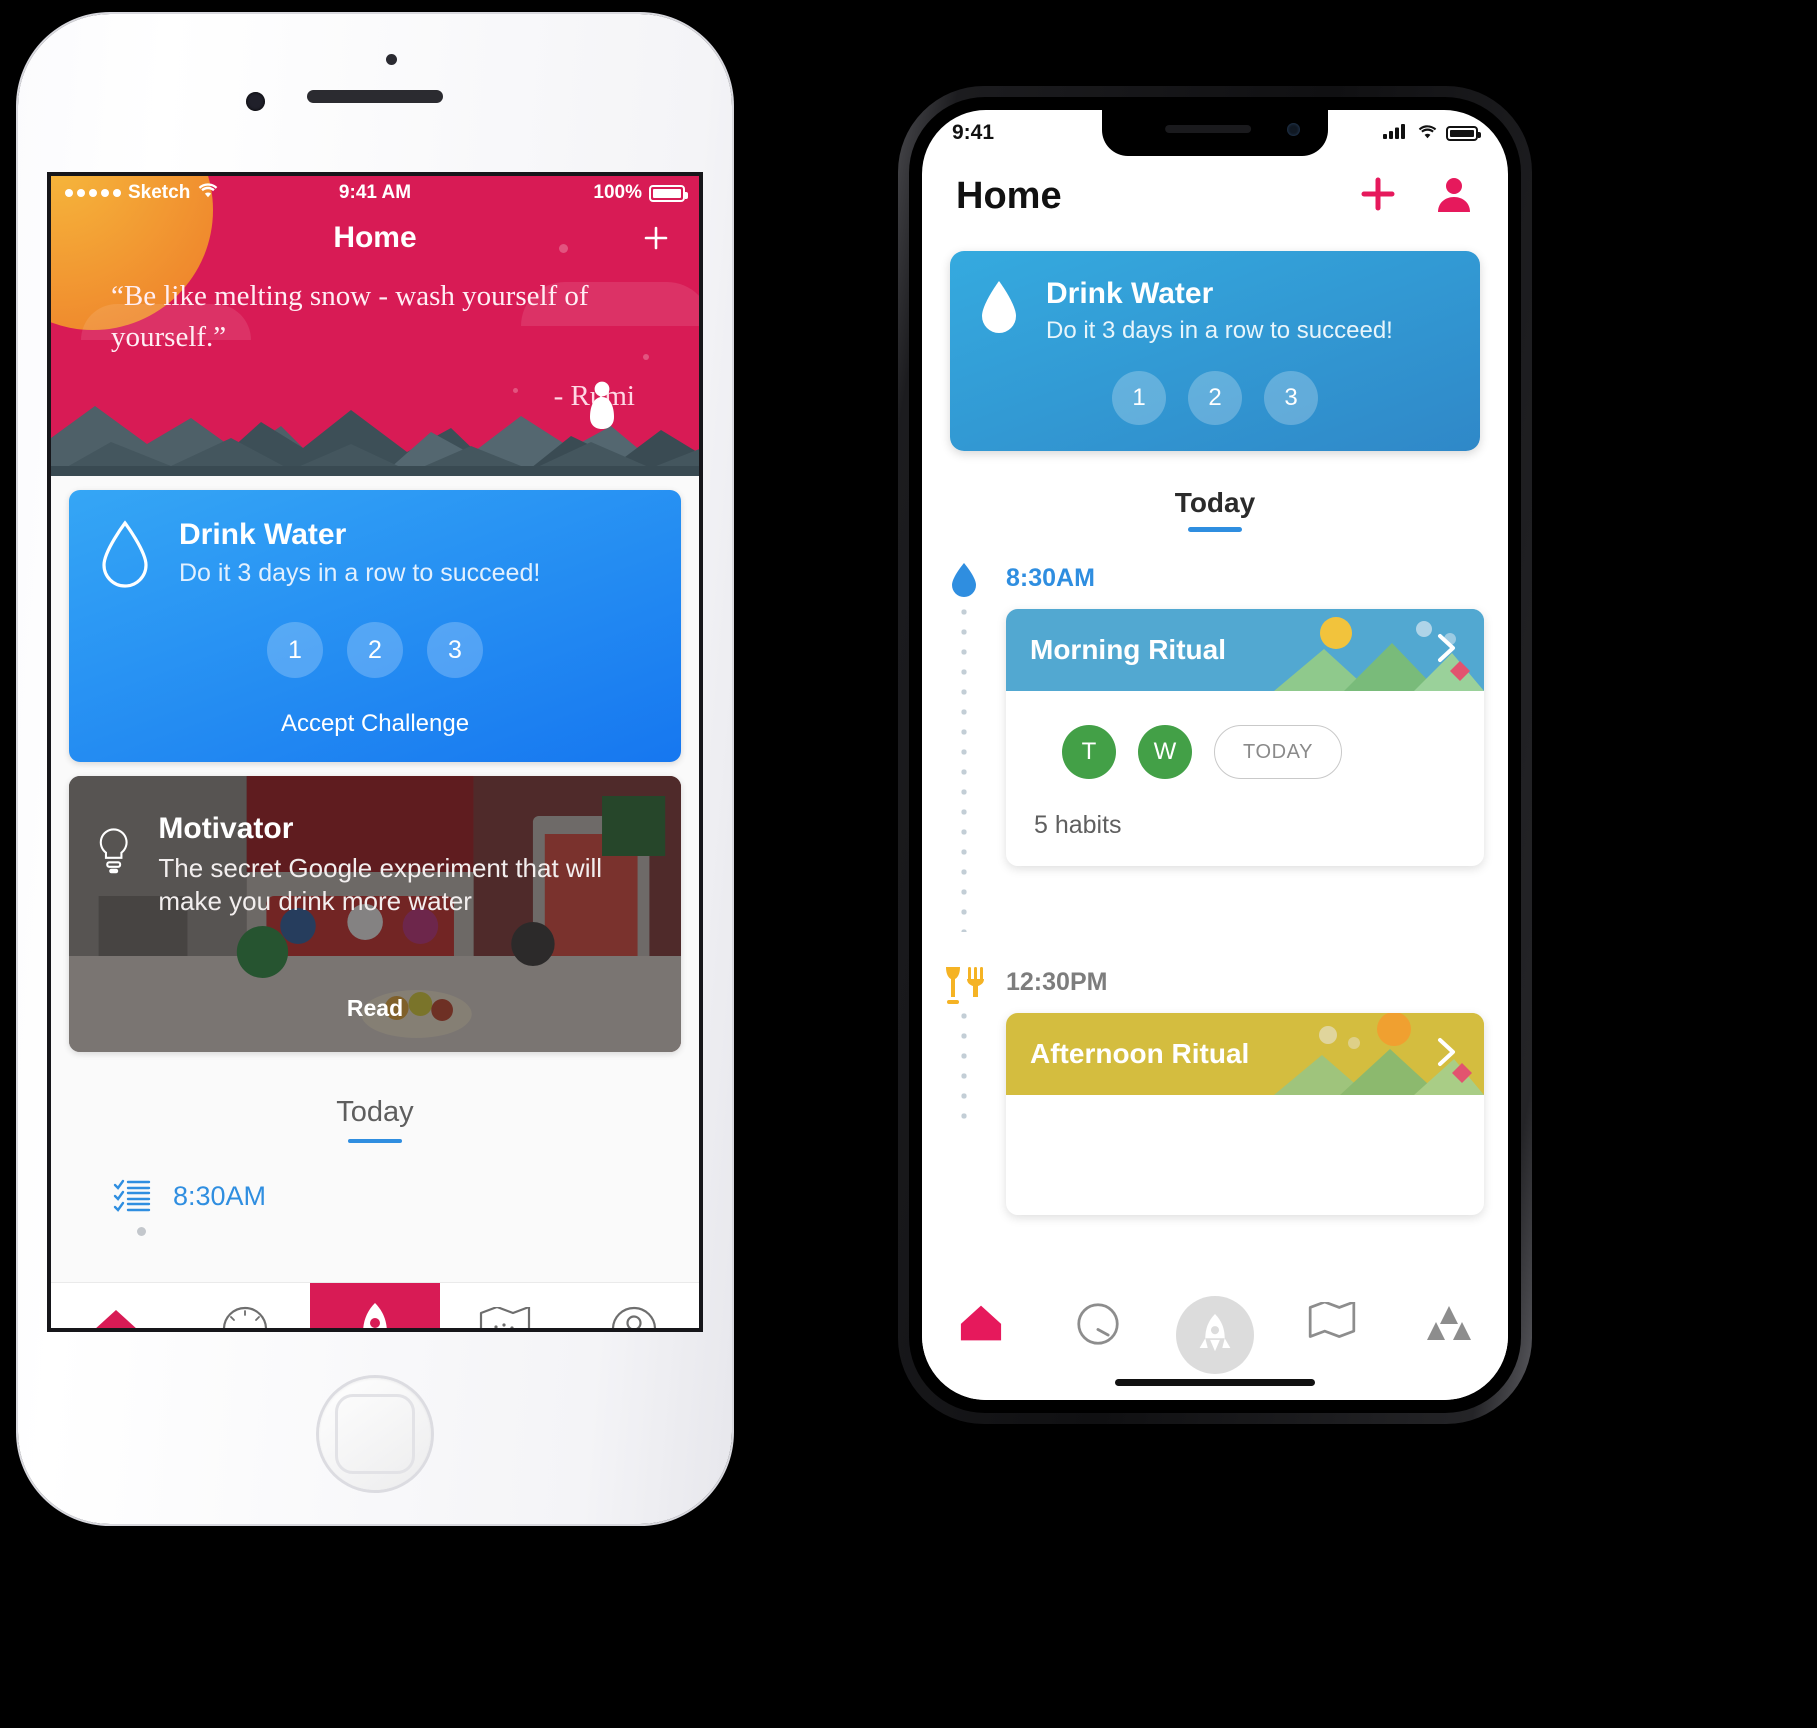 Image resolution: width=1817 pixels, height=1728 pixels. I want to click on home-button, so click(375, 1434).